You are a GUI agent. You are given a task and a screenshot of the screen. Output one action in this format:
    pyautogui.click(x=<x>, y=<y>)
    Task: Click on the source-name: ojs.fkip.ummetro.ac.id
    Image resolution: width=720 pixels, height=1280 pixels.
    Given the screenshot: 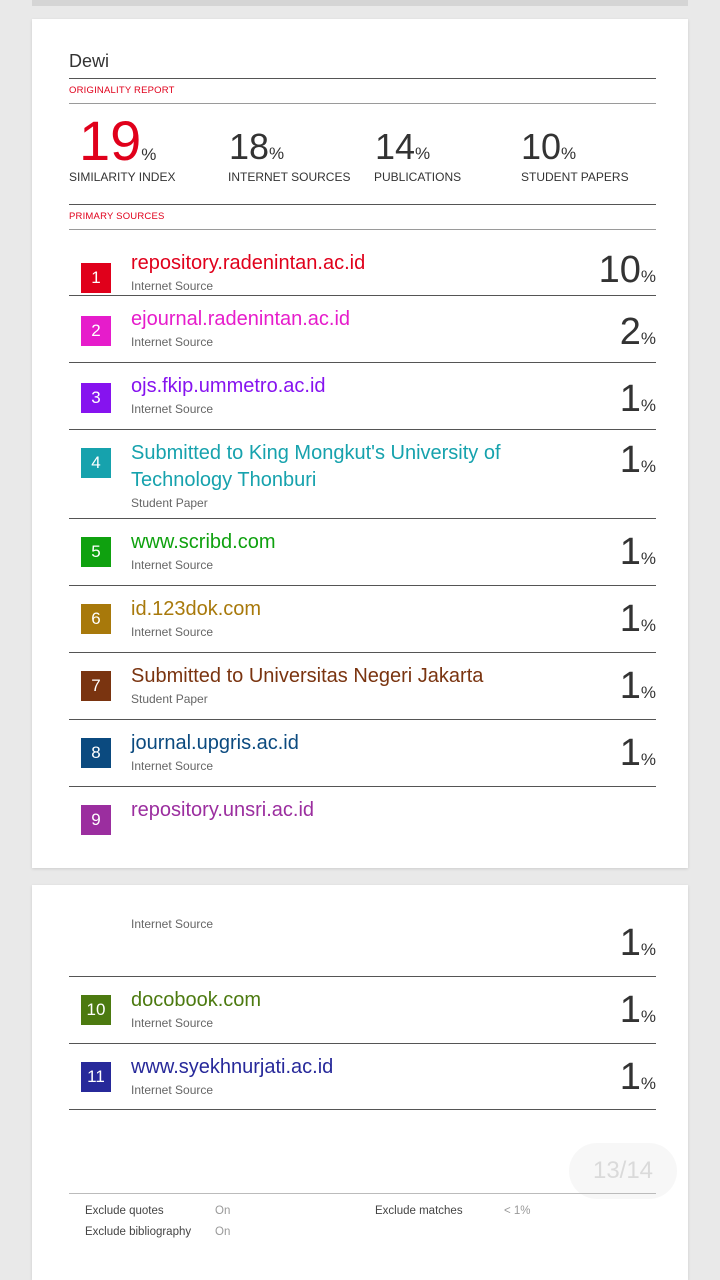 What is the action you would take?
    pyautogui.click(x=341, y=386)
    